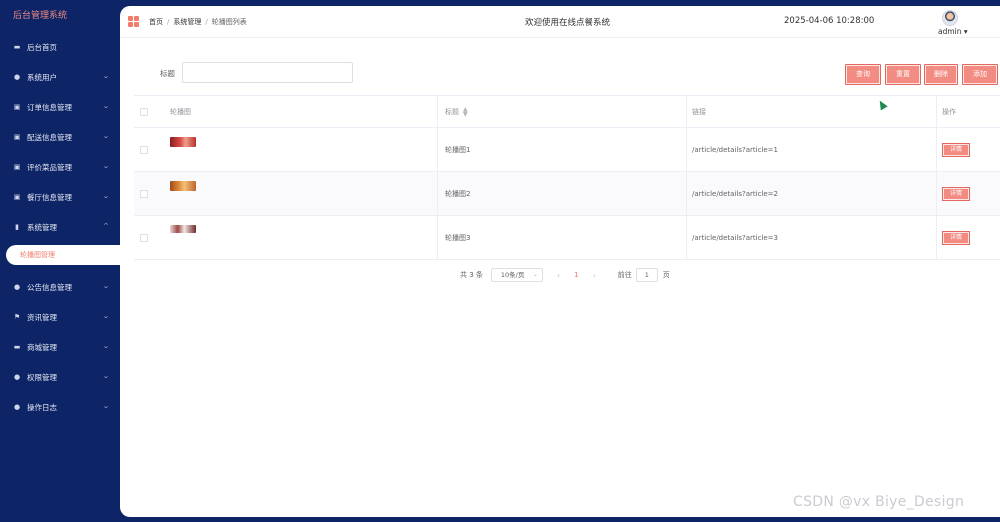 The width and height of the screenshot is (1000, 522). Describe the element at coordinates (42, 377) in the screenshot. I see `sidebar-item-label: 权限管理` at that location.